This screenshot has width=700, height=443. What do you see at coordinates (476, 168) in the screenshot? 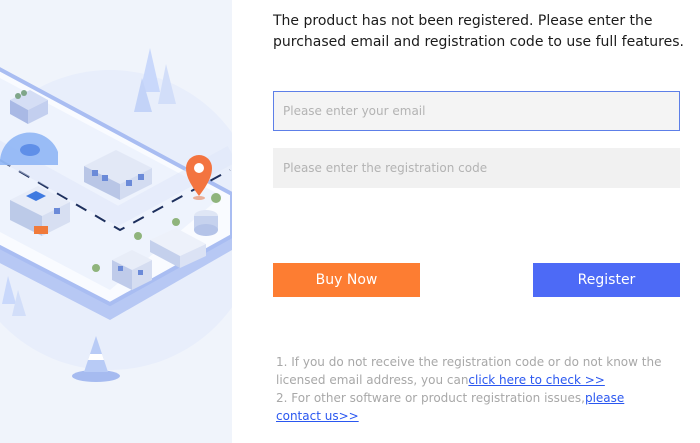
I see `registration-code-input` at bounding box center [476, 168].